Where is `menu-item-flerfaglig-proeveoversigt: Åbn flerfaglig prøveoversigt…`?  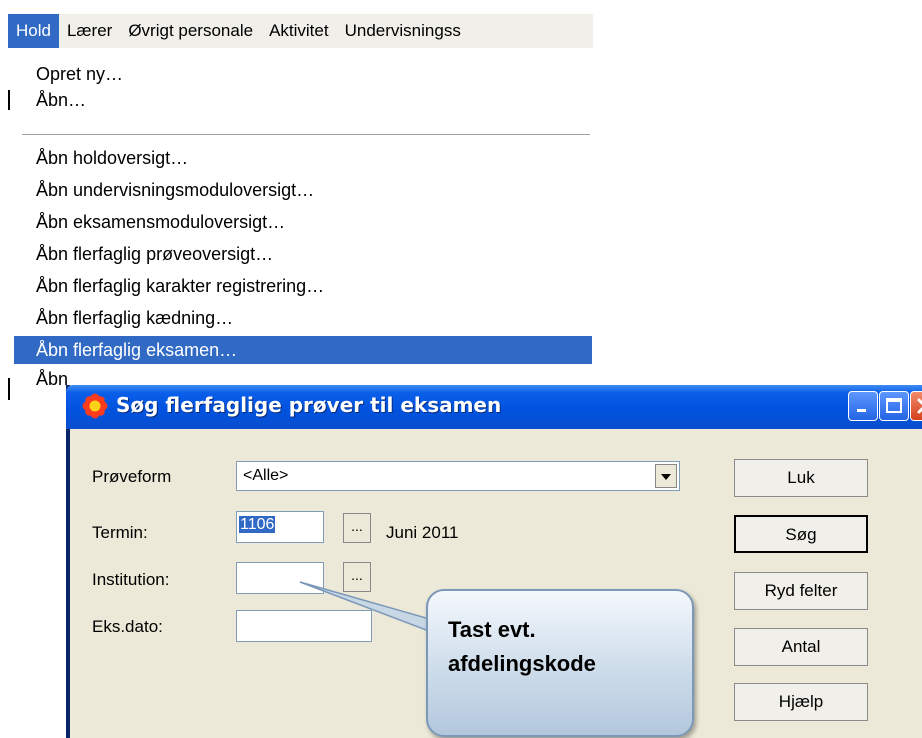 menu-item-flerfaglig-proeveoversigt: Åbn flerfaglig prøveoversigt… is located at coordinates (303, 254).